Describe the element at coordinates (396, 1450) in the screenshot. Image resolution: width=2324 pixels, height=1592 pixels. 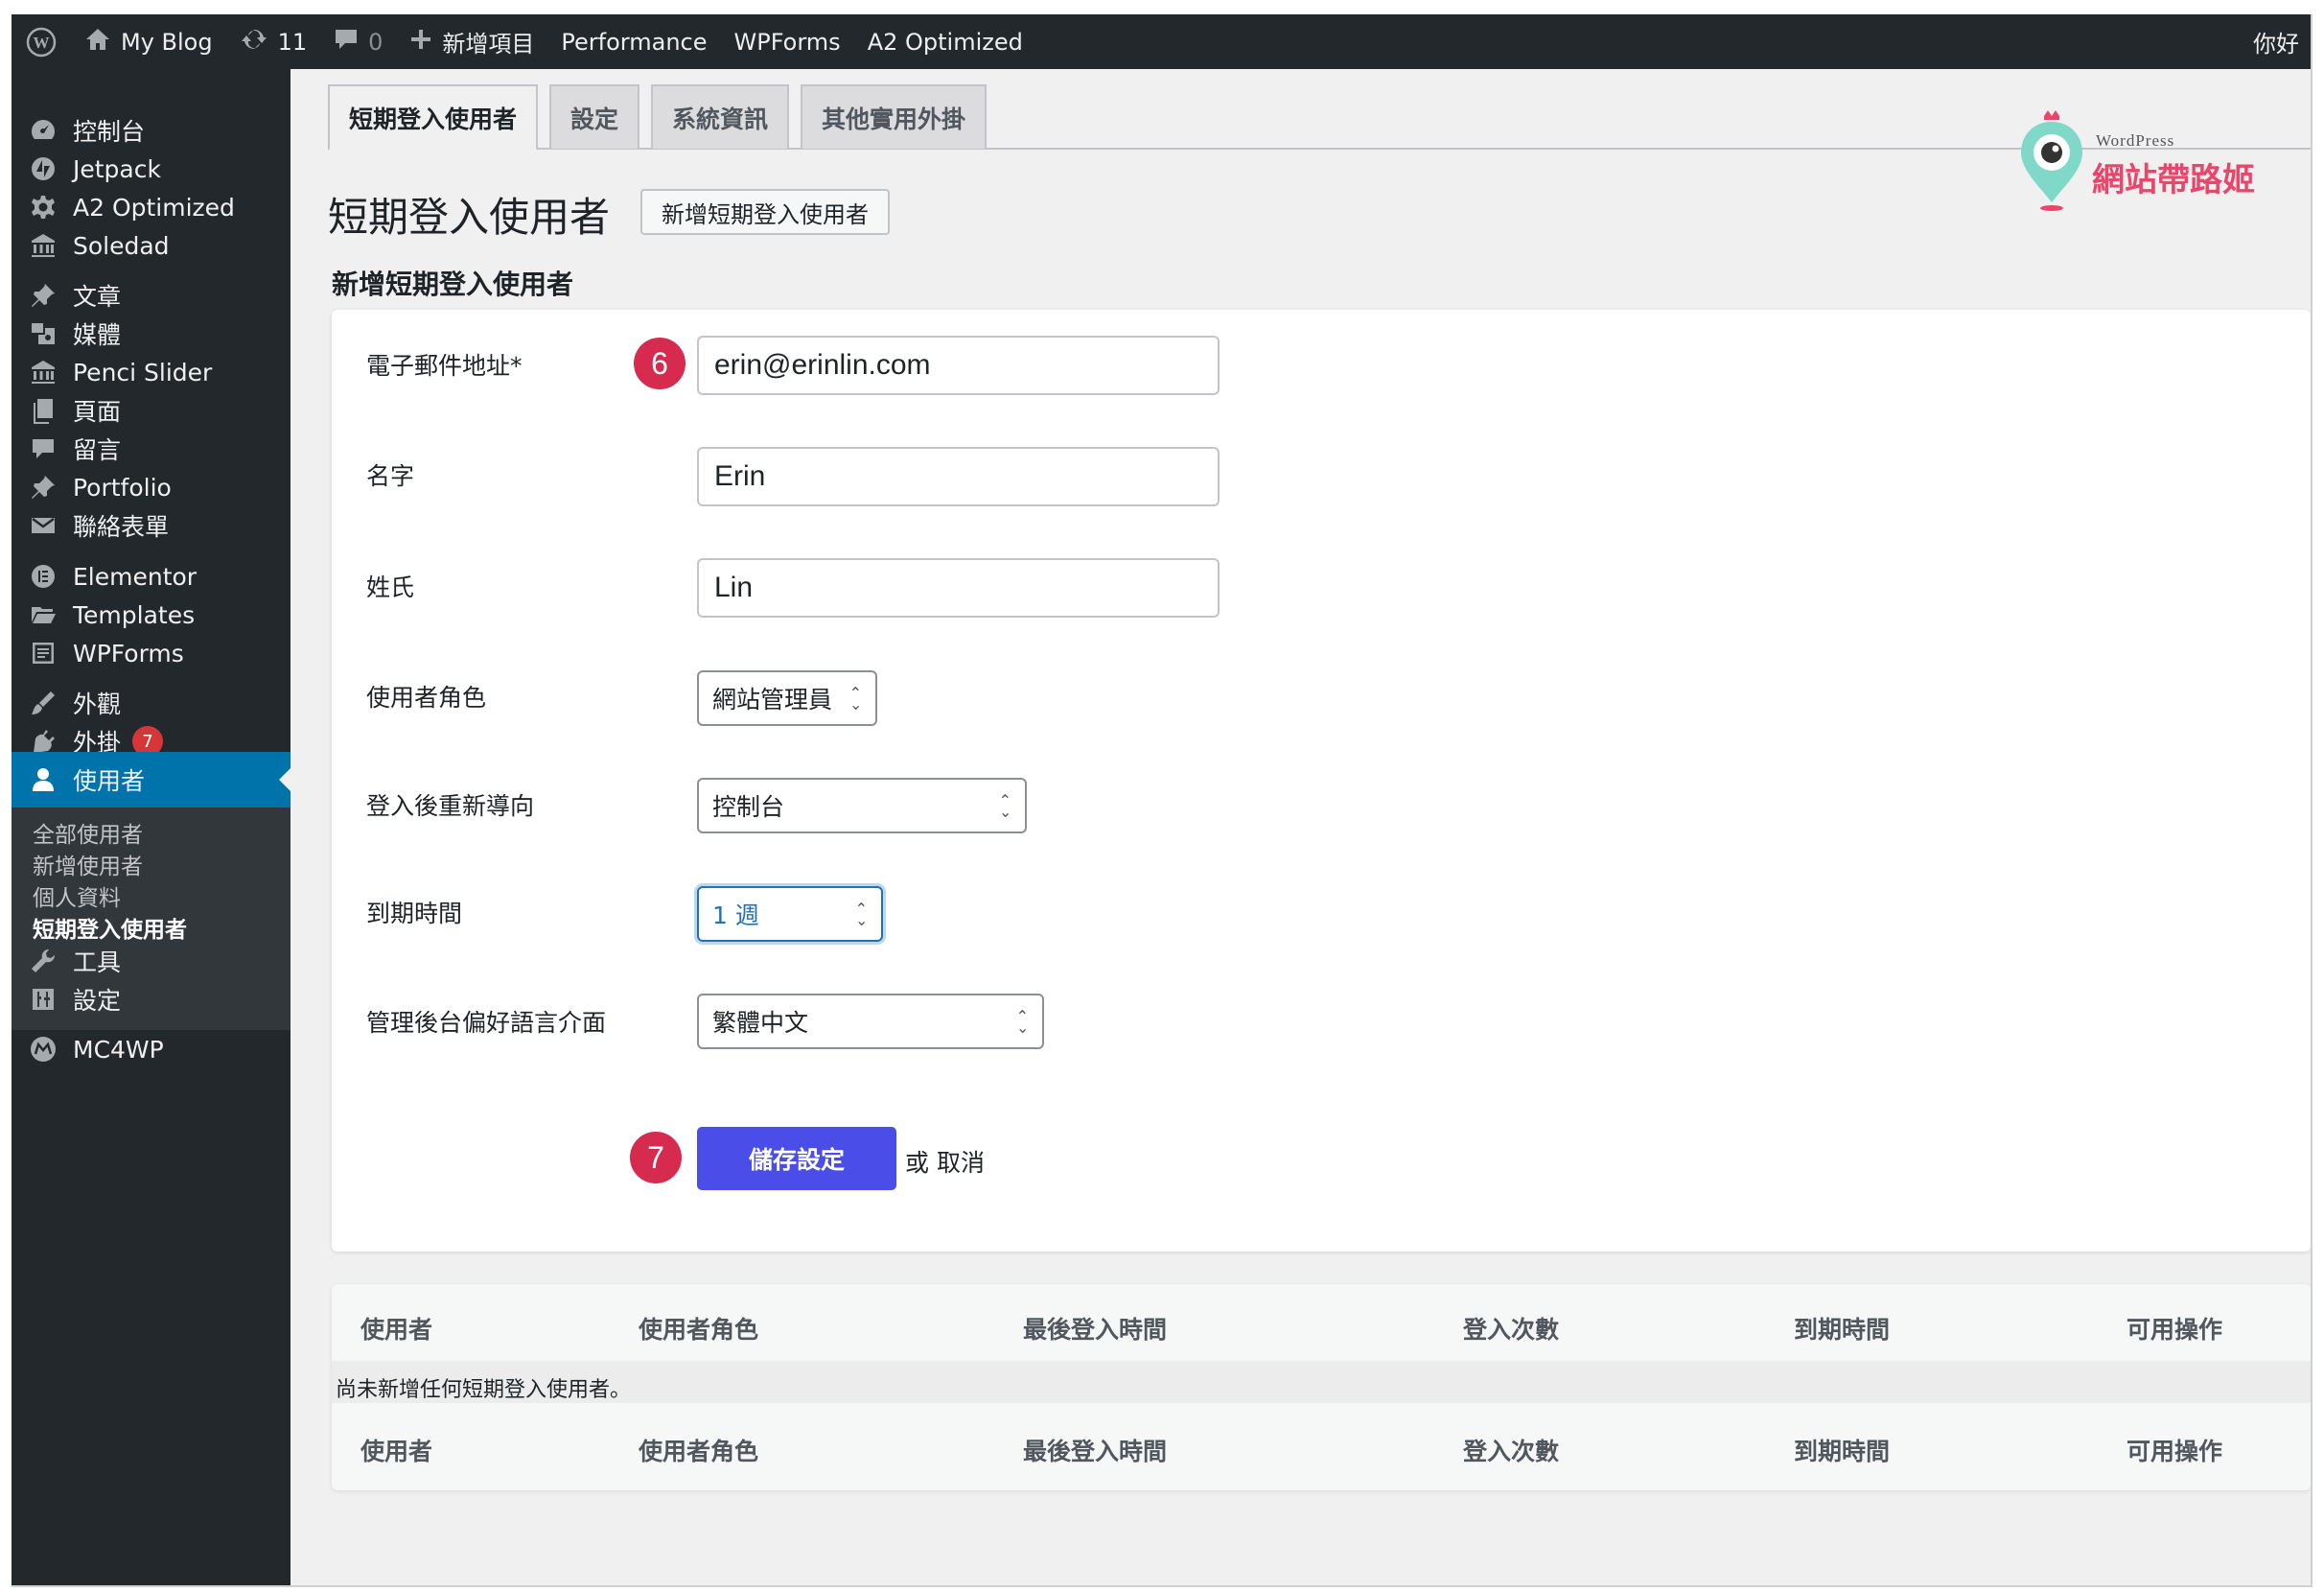
I see `footer-header-user: 使用者` at that location.